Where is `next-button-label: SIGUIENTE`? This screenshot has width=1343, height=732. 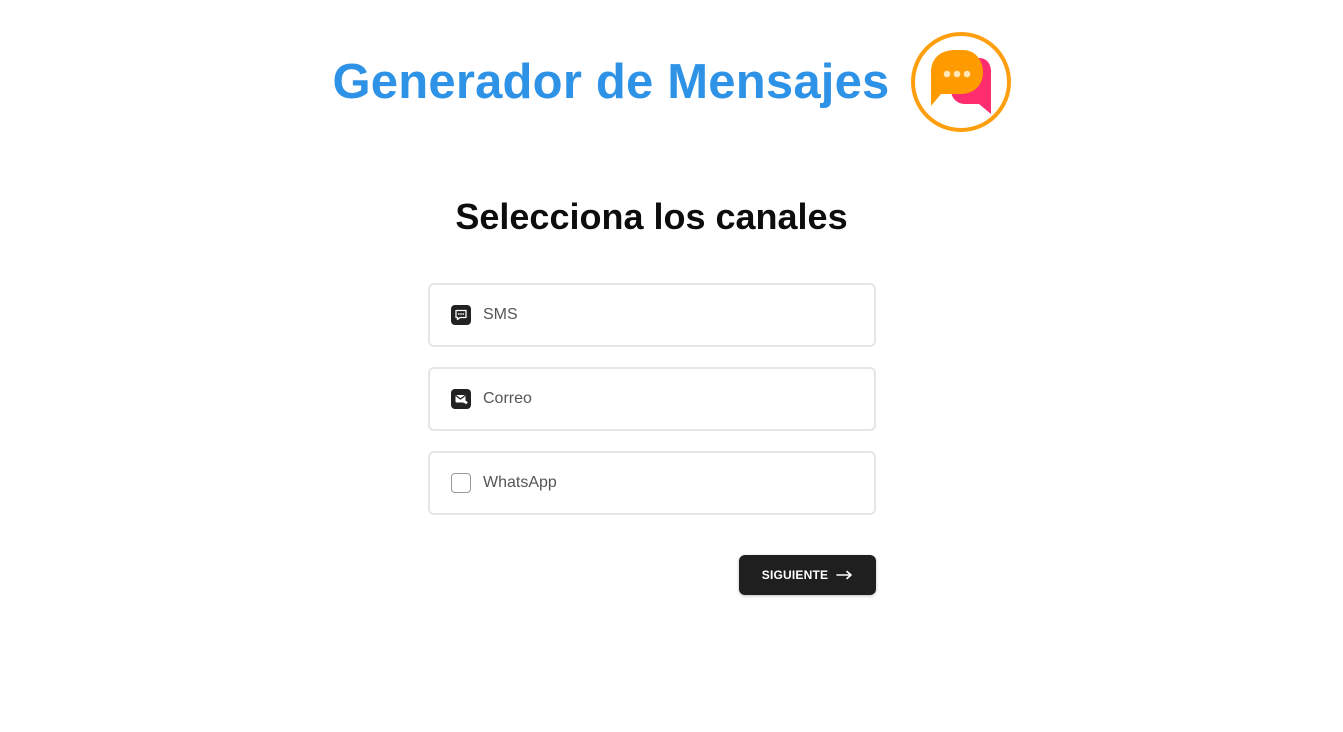 next-button-label: SIGUIENTE is located at coordinates (795, 575).